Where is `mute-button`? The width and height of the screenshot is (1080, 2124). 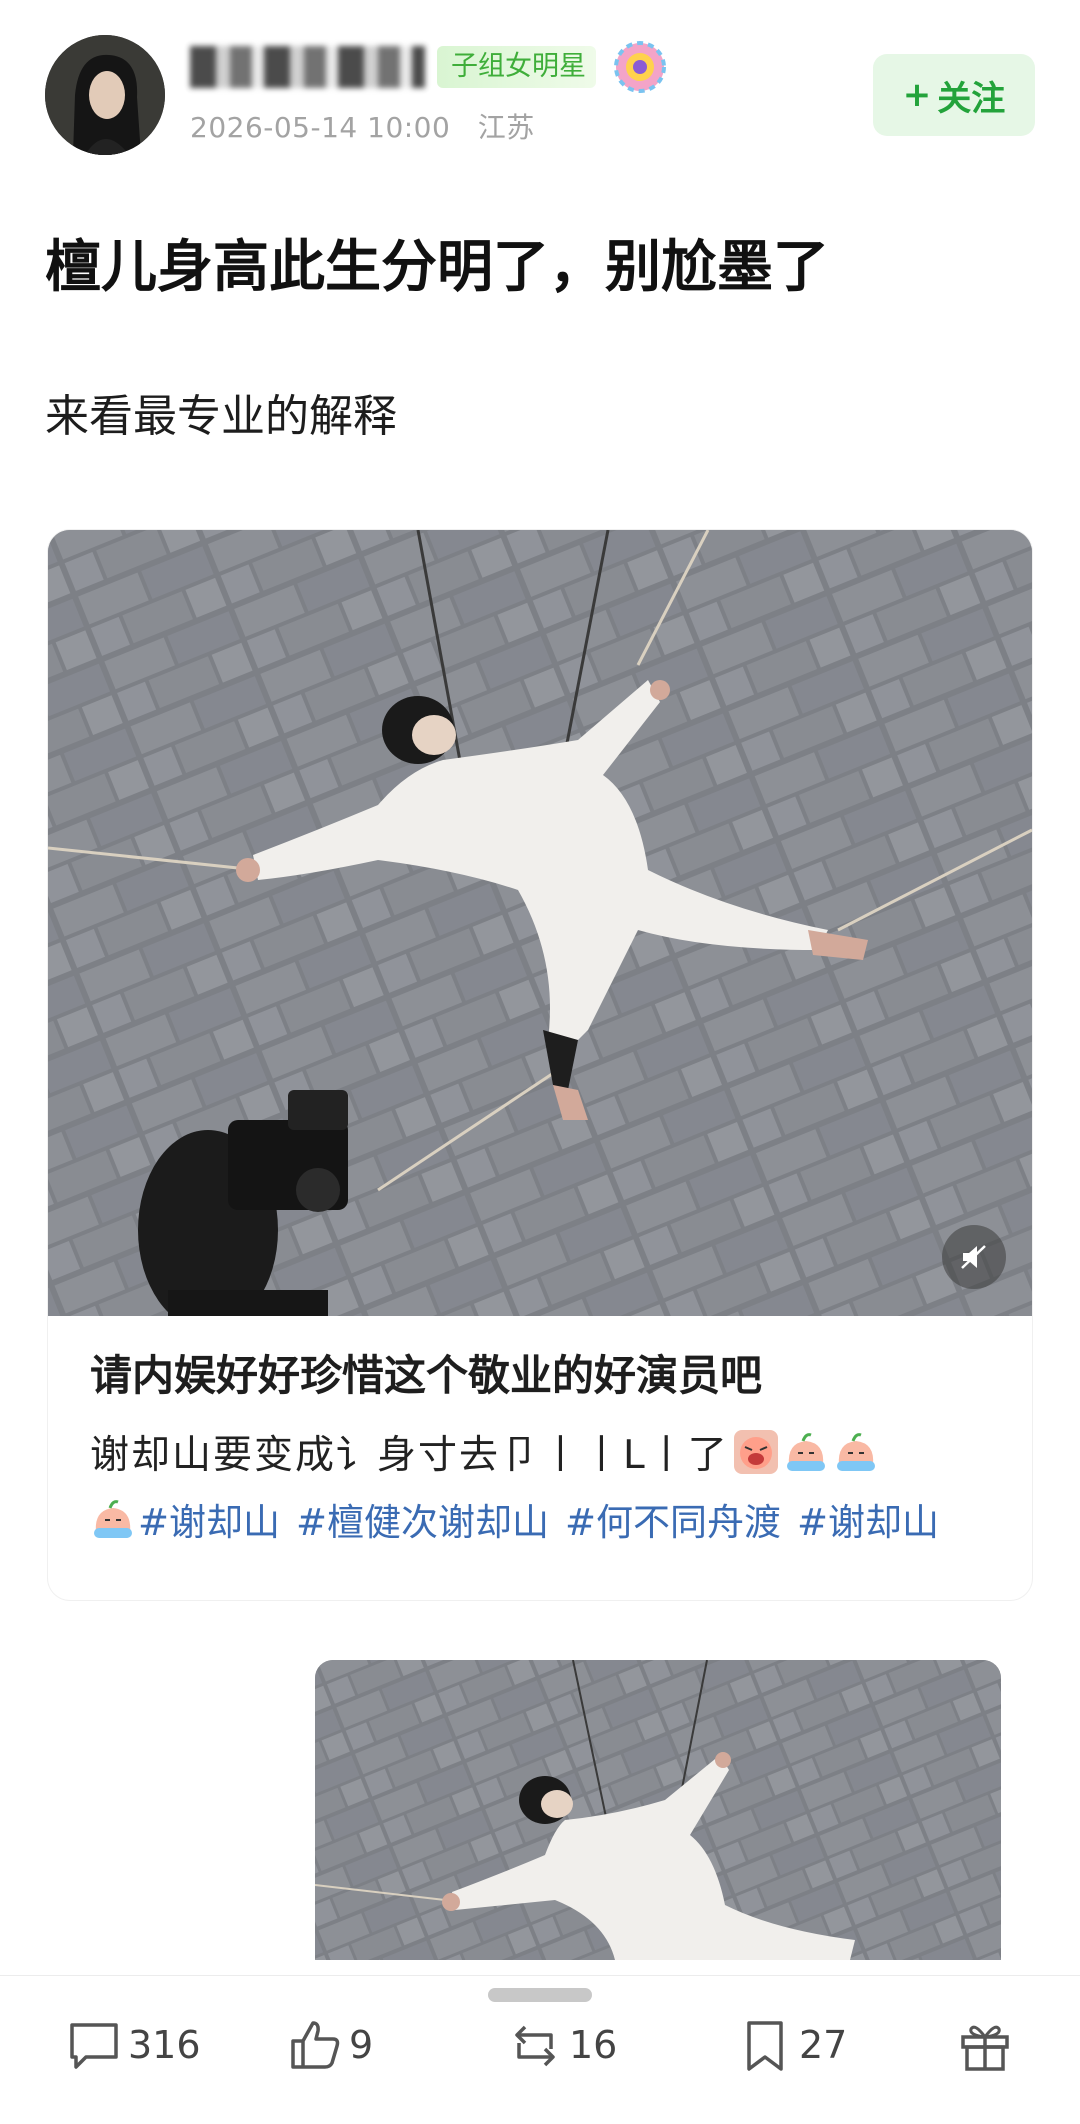
mute-button is located at coordinates (974, 1257).